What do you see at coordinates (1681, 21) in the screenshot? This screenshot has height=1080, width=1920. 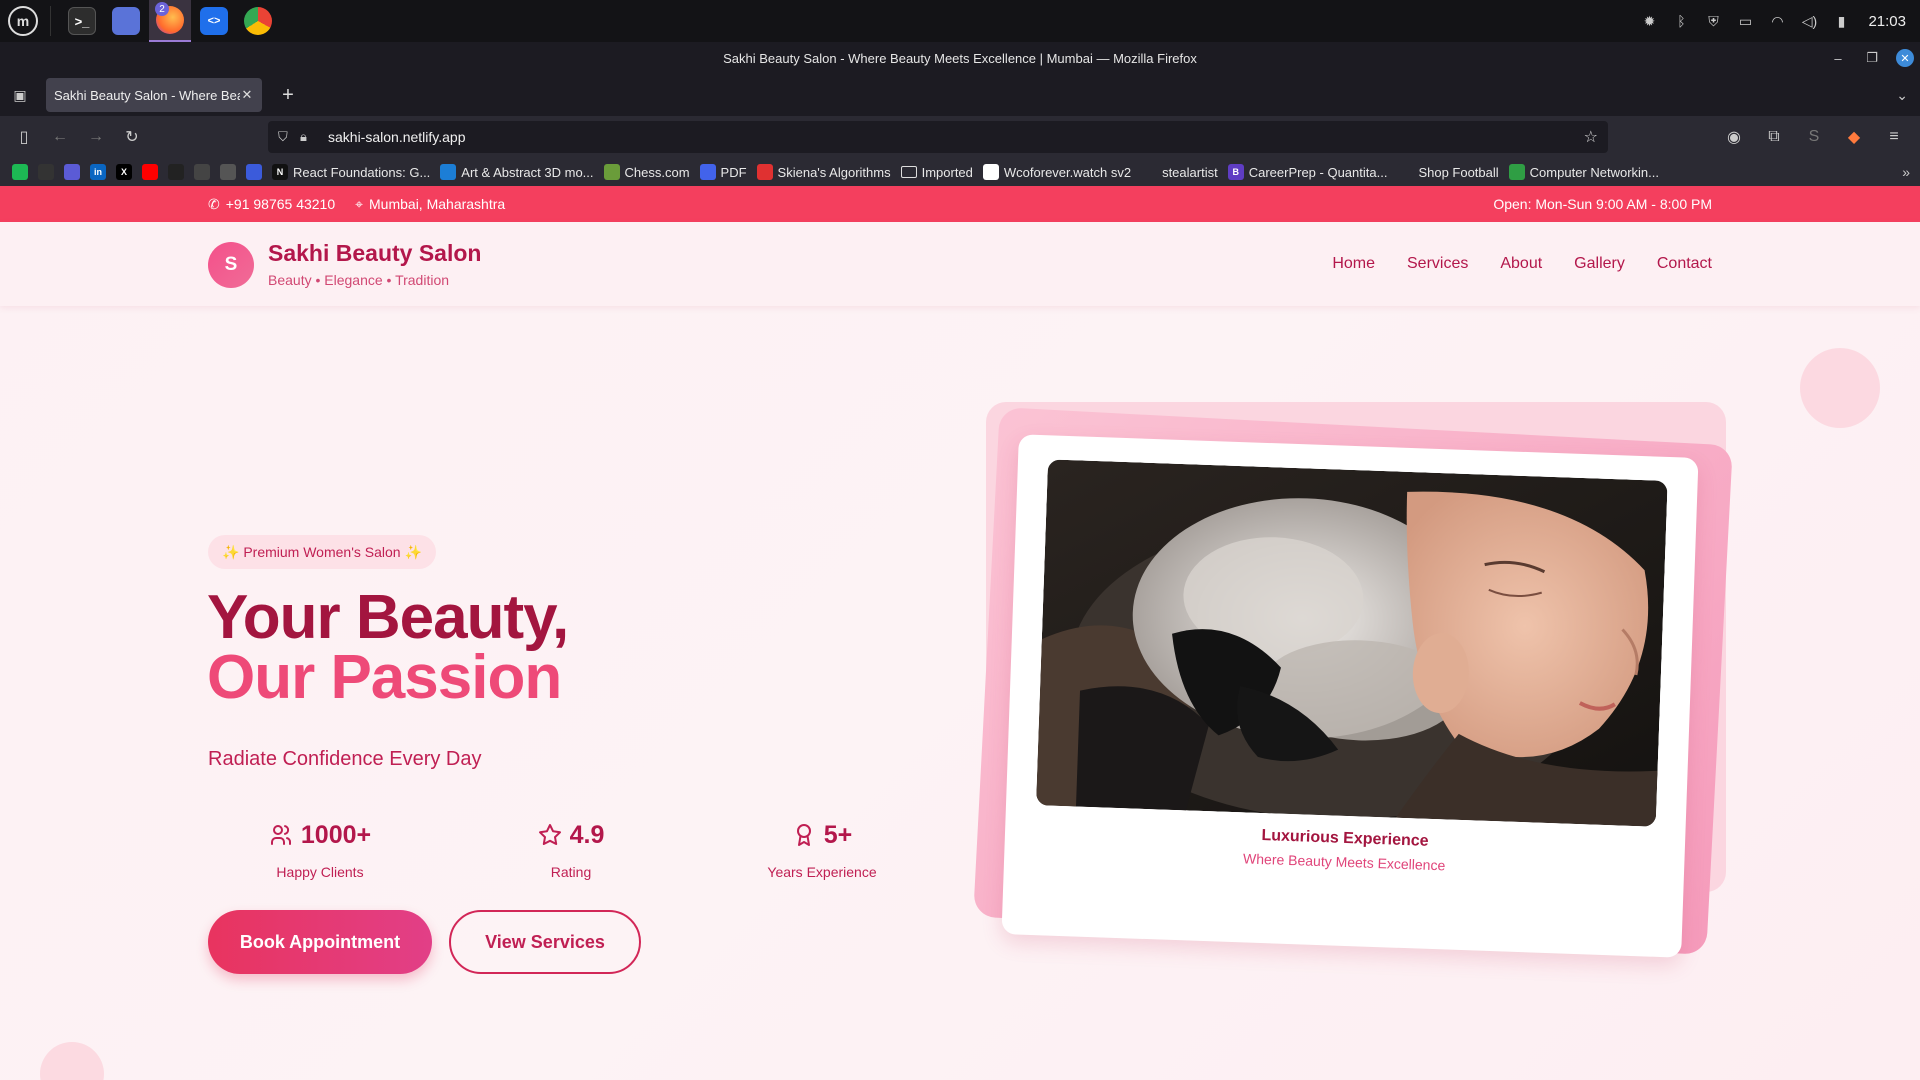 I see `bluetooth-icon: ᛒ` at bounding box center [1681, 21].